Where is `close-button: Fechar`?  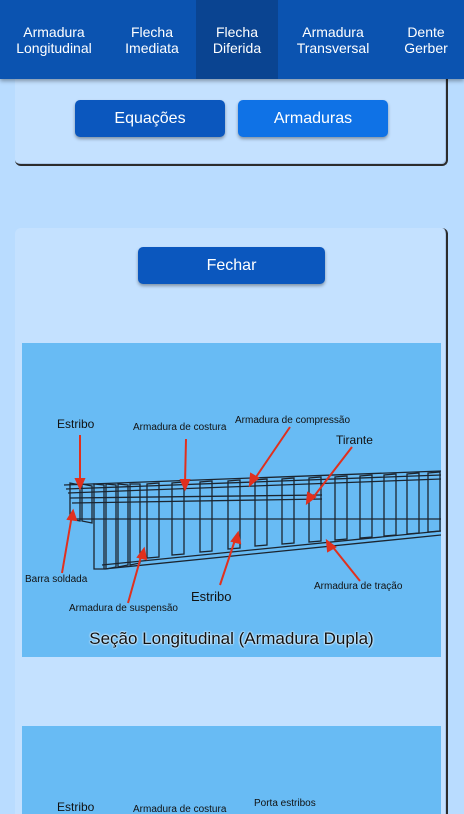 close-button: Fechar is located at coordinates (231, 265).